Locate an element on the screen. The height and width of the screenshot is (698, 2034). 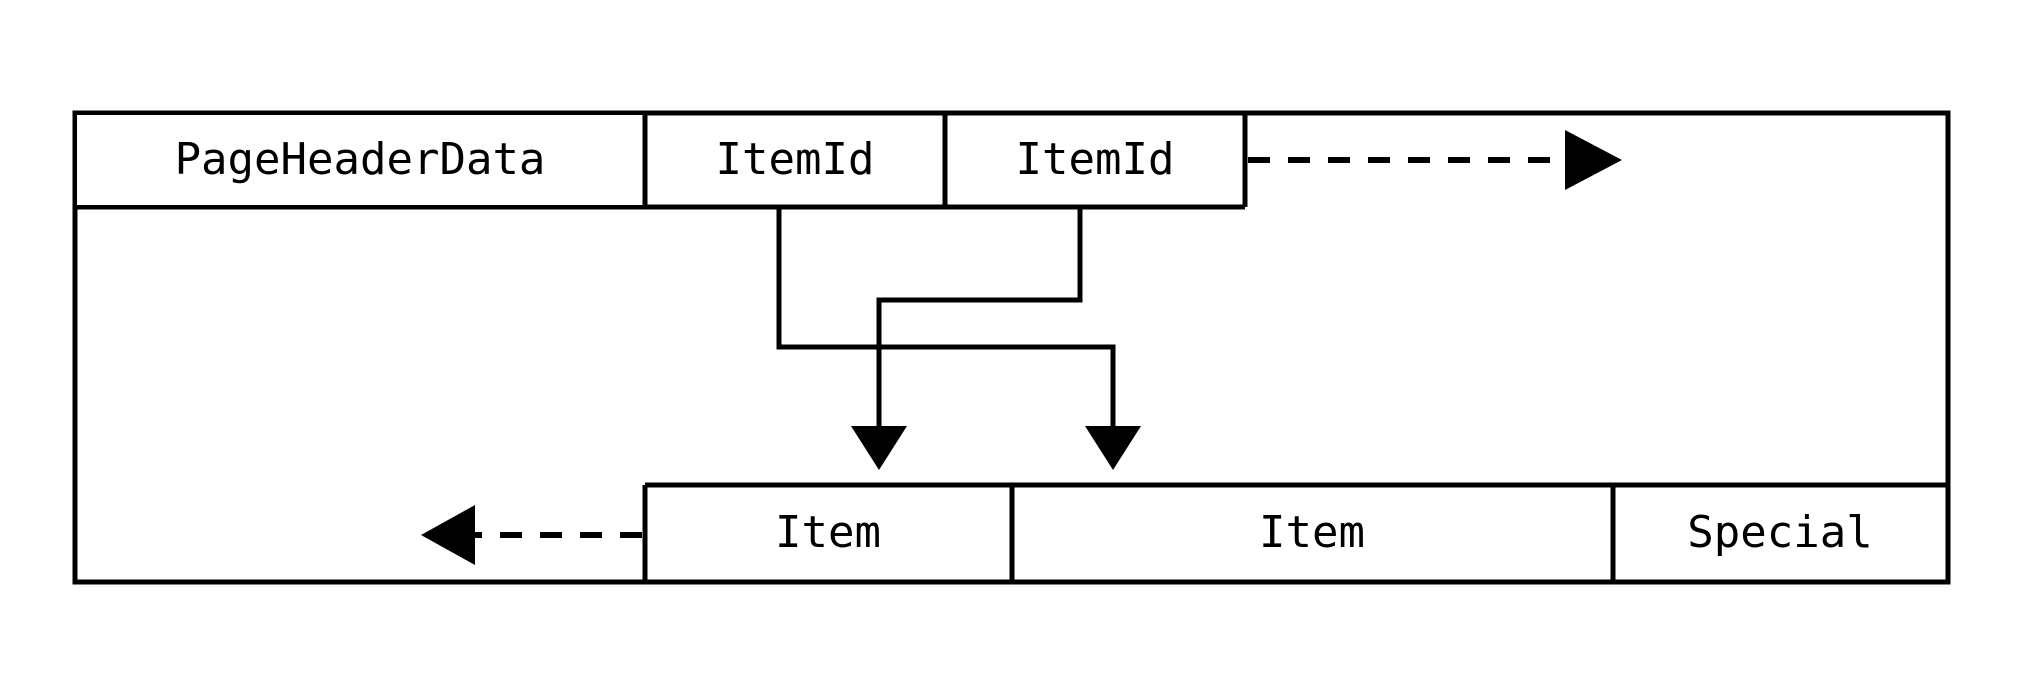
footer-cell-special-label: Special is located at coordinates (1779, 532).